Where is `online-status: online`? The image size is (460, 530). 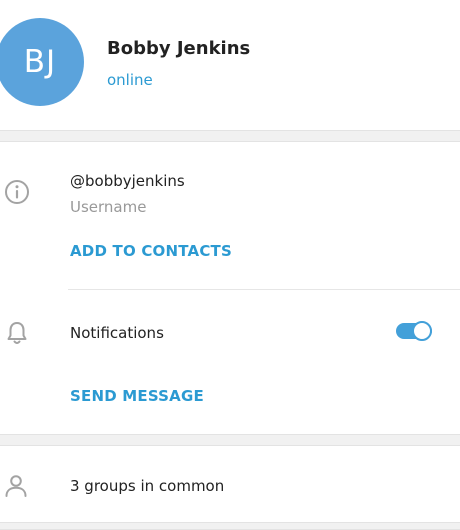
online-status: online is located at coordinates (130, 80).